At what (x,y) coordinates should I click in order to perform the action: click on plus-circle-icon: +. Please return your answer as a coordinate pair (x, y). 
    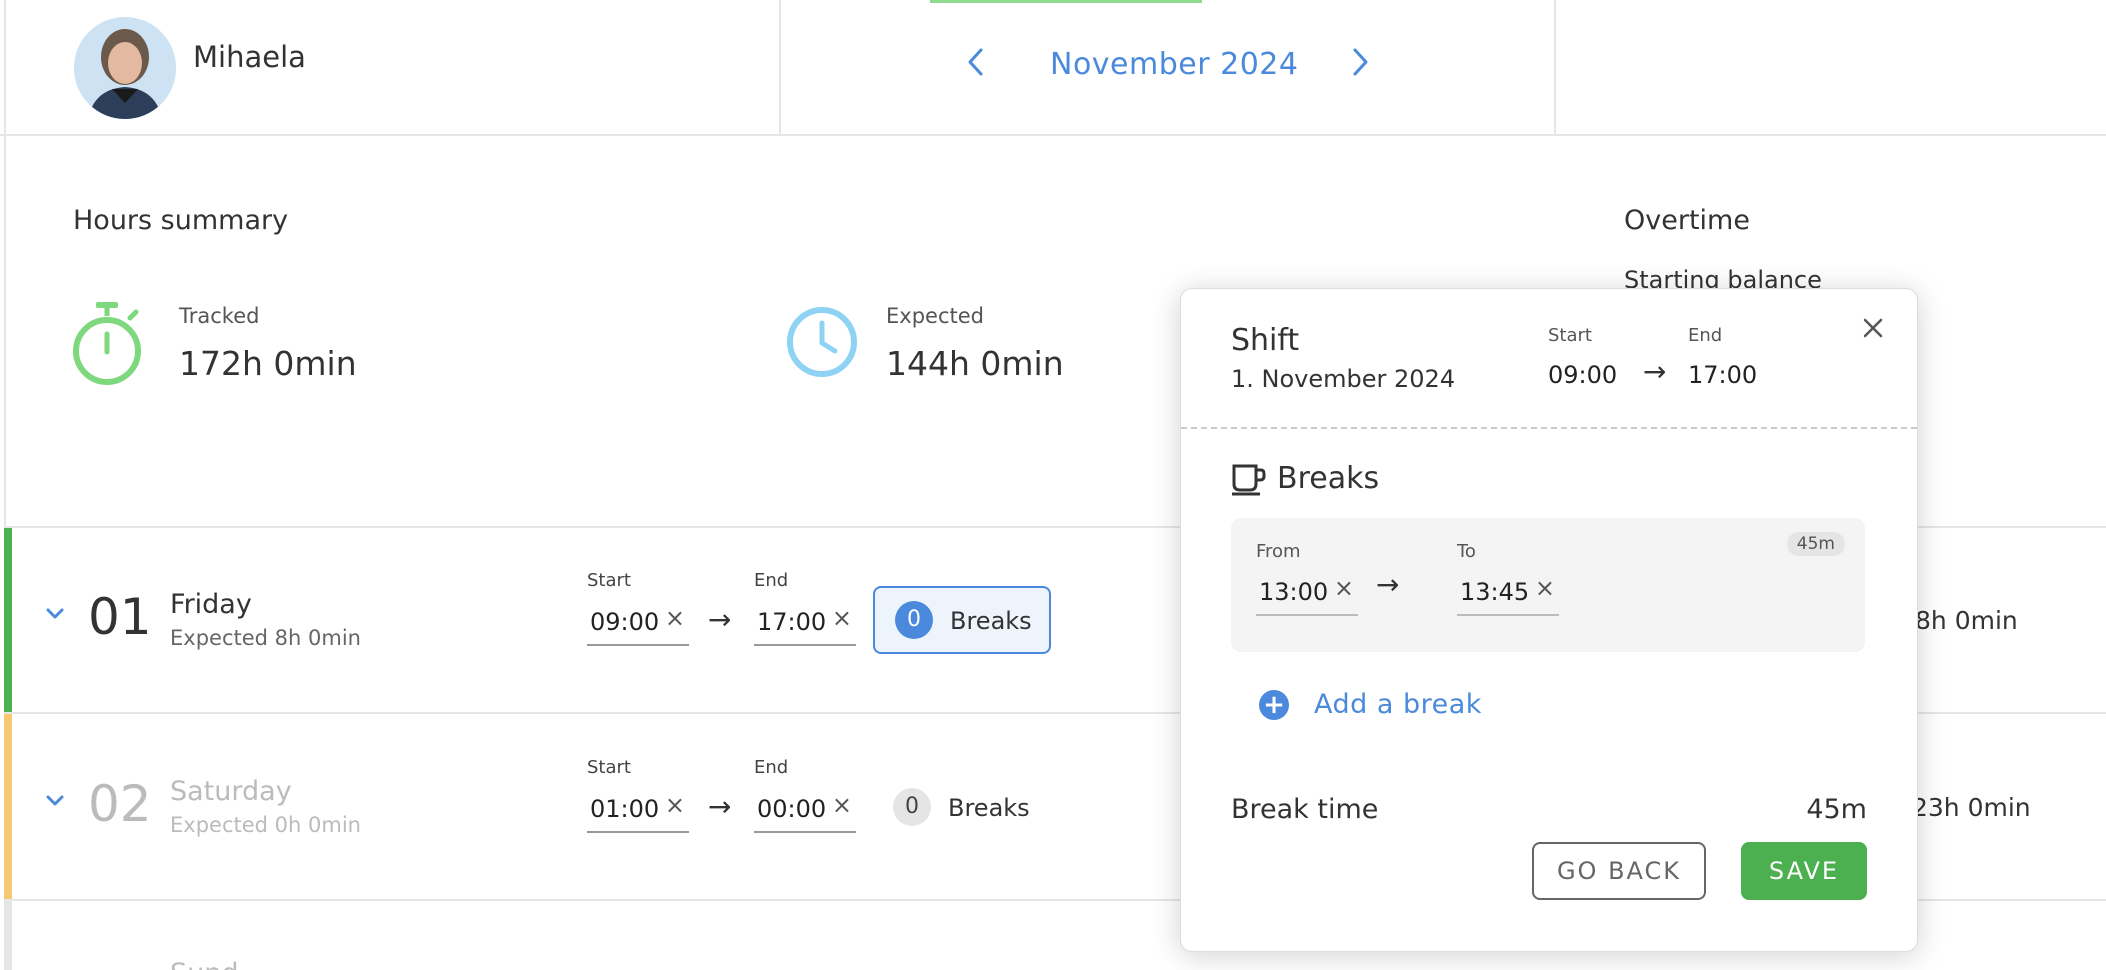
    Looking at the image, I should click on (1274, 705).